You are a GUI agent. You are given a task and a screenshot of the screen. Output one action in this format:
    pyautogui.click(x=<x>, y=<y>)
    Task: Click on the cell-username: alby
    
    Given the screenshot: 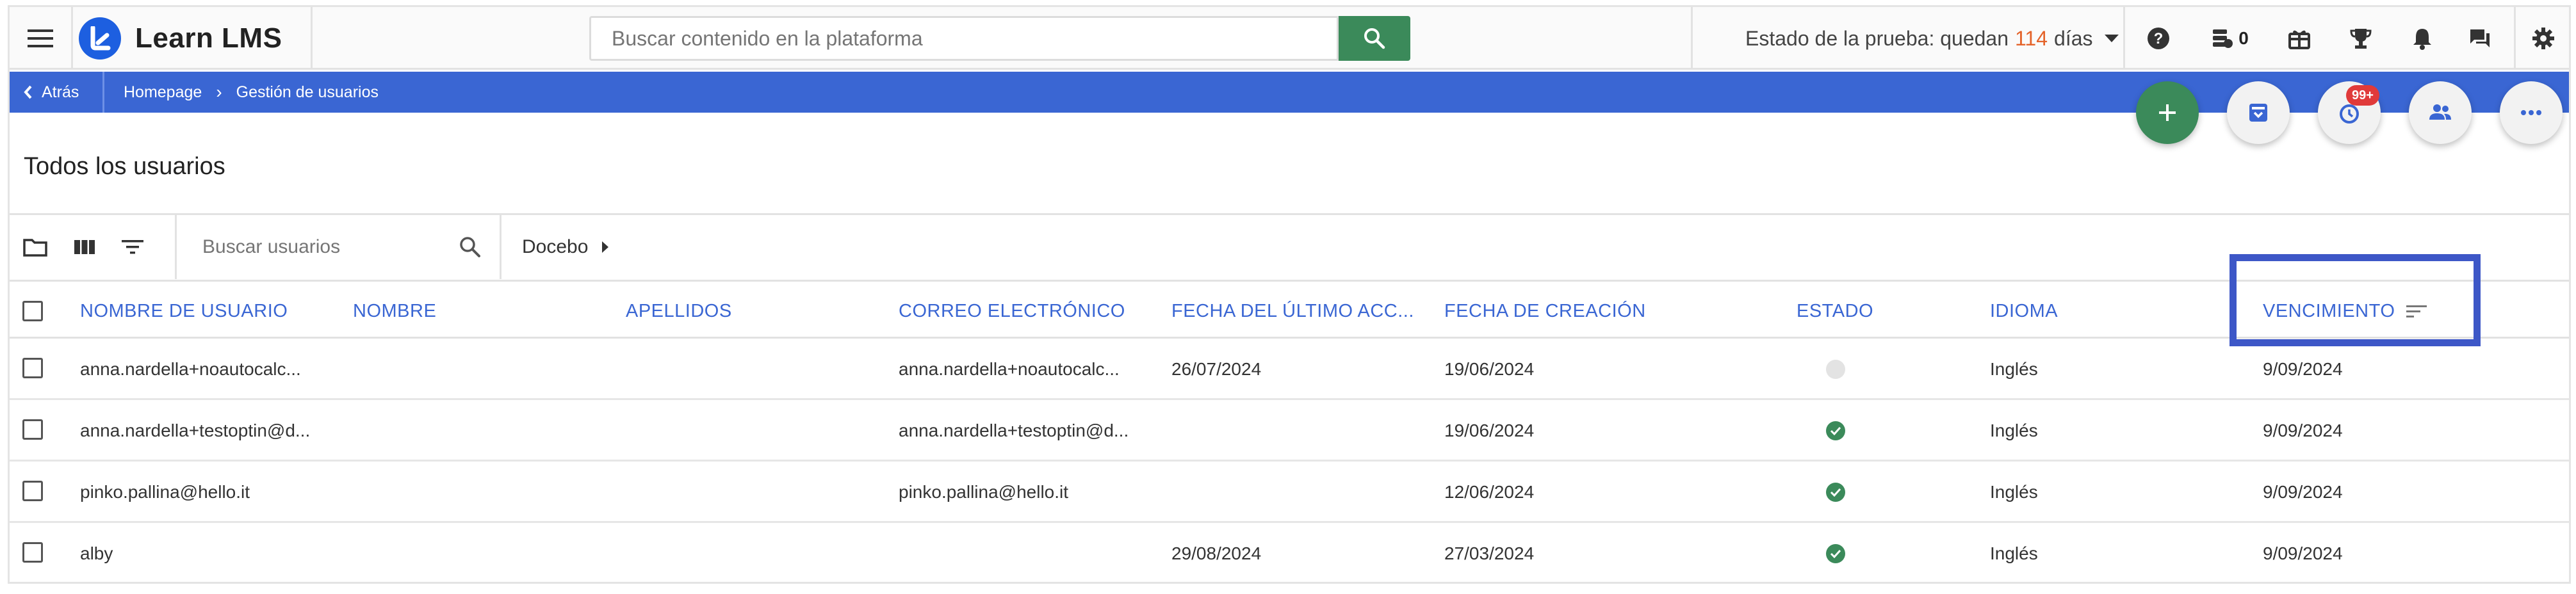 What is the action you would take?
    pyautogui.click(x=96, y=552)
    